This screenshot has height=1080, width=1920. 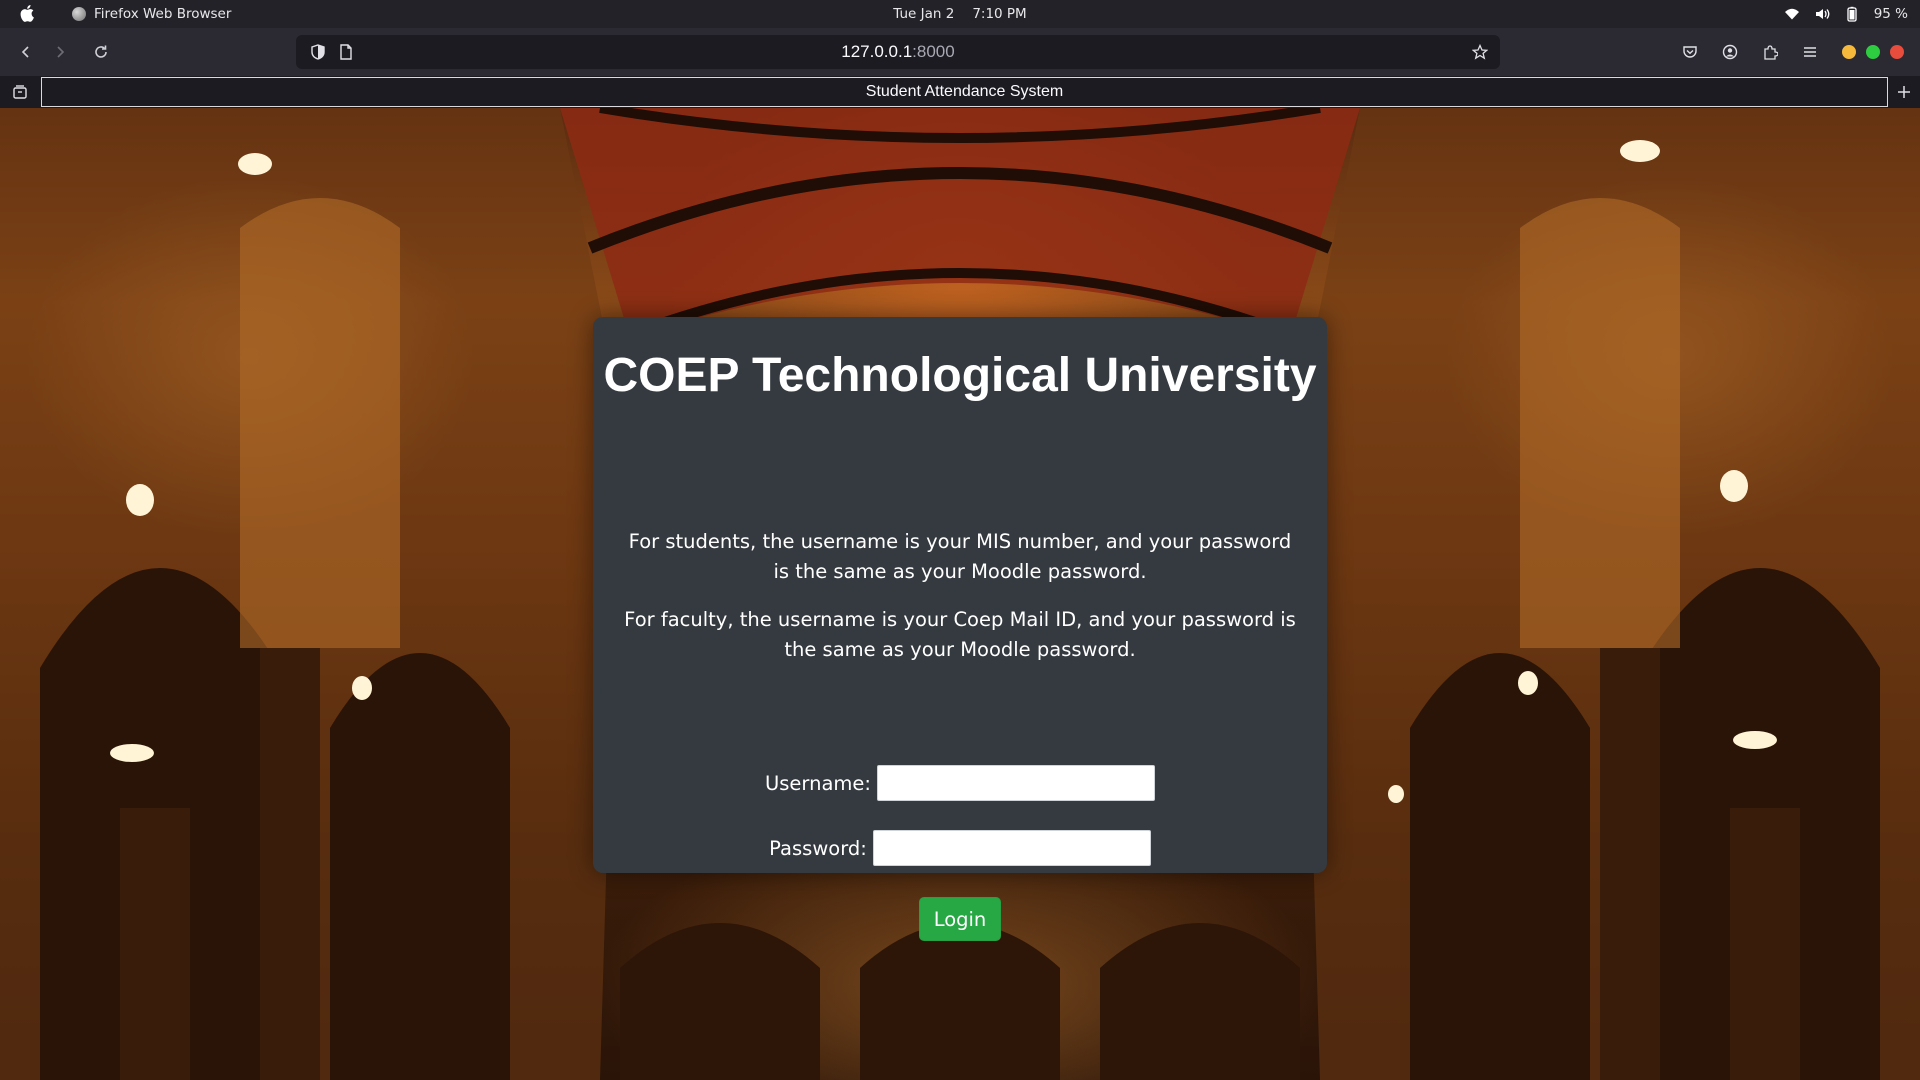 What do you see at coordinates (818, 848) in the screenshot?
I see `password-label: Password:` at bounding box center [818, 848].